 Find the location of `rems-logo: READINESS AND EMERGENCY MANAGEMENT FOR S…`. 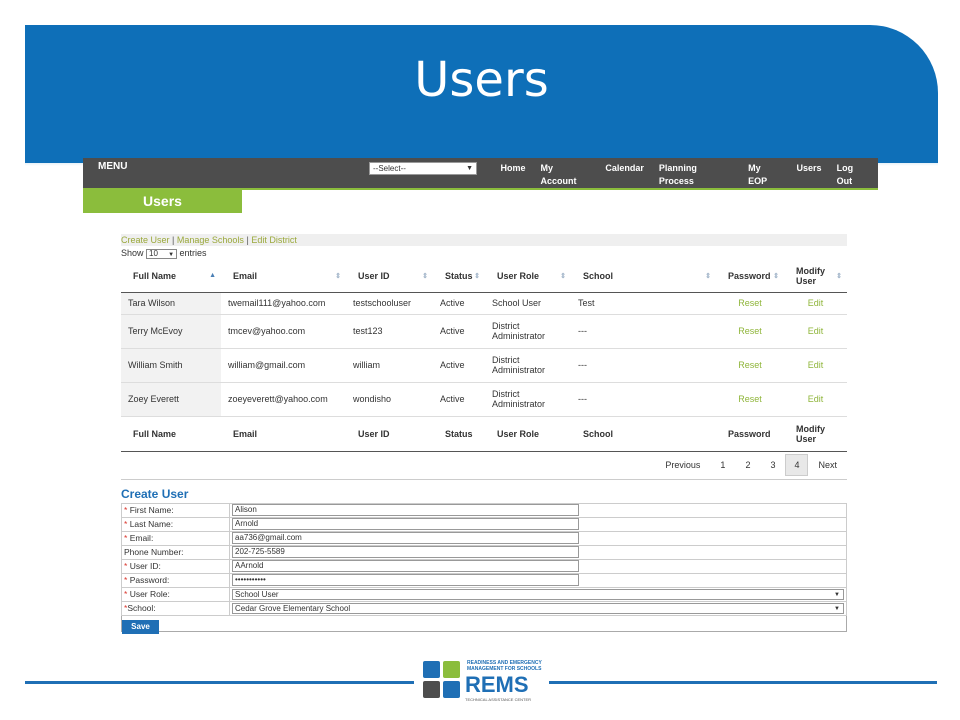

rems-logo: READINESS AND EMERGENCY MANAGEMENT FOR S… is located at coordinates (482, 681).